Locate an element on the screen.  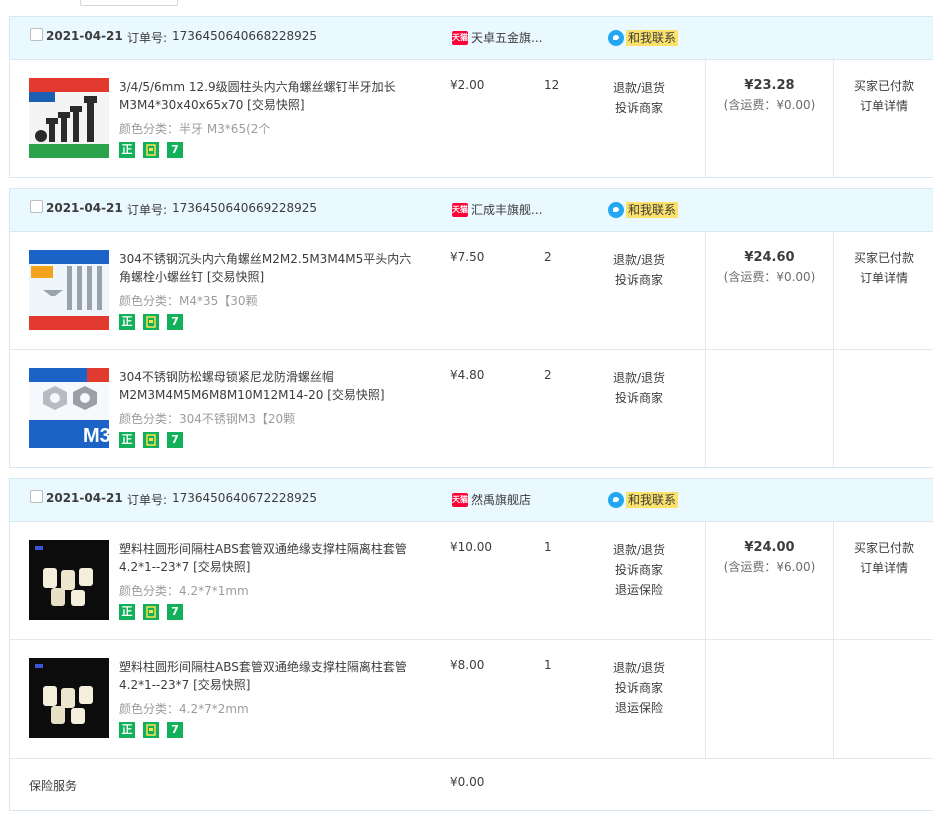
order-total: ¥23.28 (含运费：¥0.00) is located at coordinates (769, 119).